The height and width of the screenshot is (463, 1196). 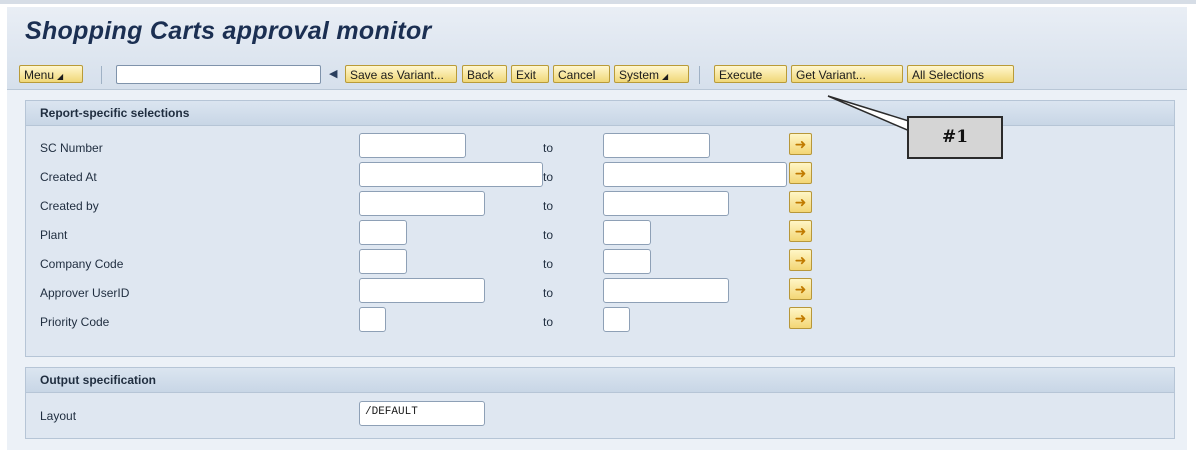 I want to click on callout-arrow, so click(x=870, y=114).